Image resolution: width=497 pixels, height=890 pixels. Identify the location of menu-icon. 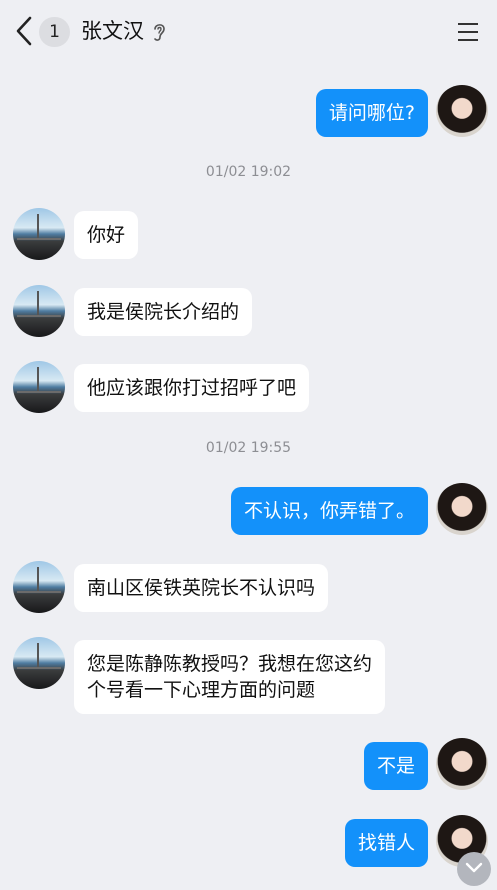
(468, 32).